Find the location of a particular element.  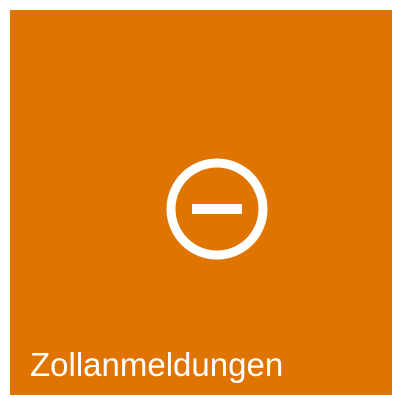

tile-label: Zollanmeldungen is located at coordinates (157, 364).